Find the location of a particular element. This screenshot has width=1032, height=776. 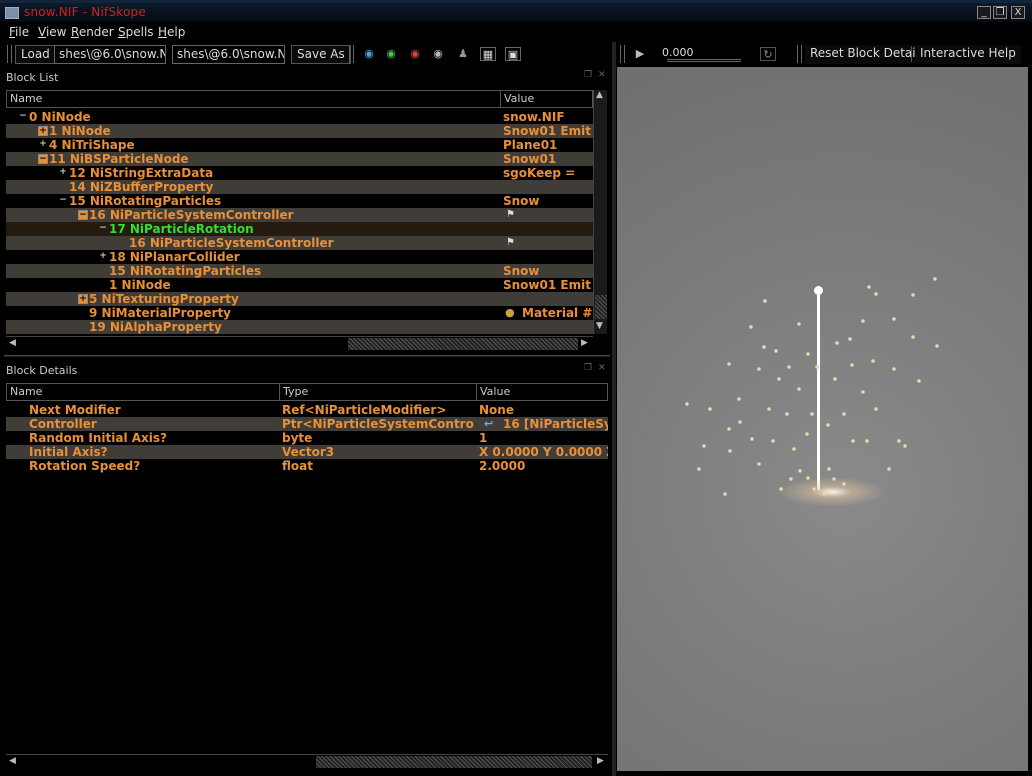

menu-help: Help is located at coordinates (171, 32).